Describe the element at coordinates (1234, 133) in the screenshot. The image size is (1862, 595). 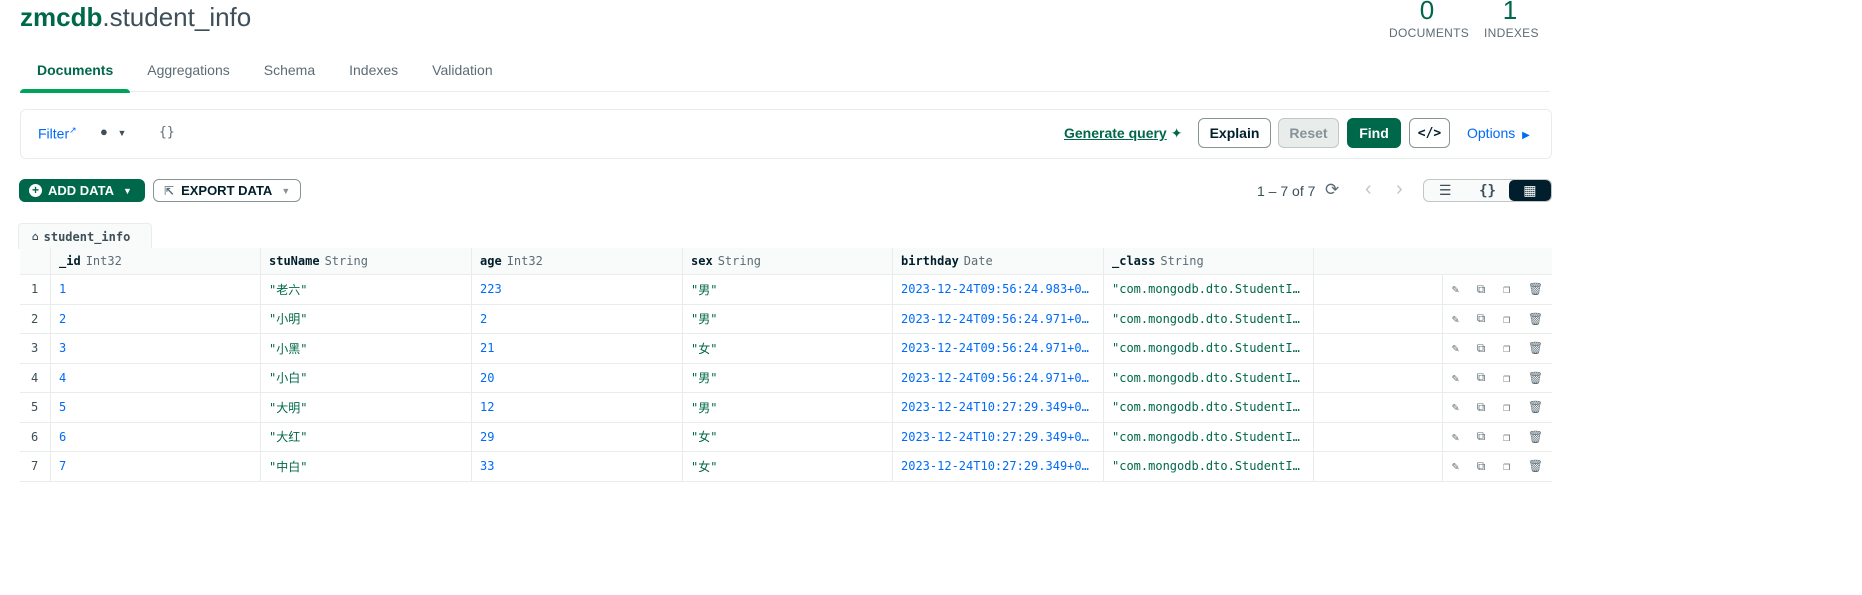
I see `explain-button: Explain` at that location.